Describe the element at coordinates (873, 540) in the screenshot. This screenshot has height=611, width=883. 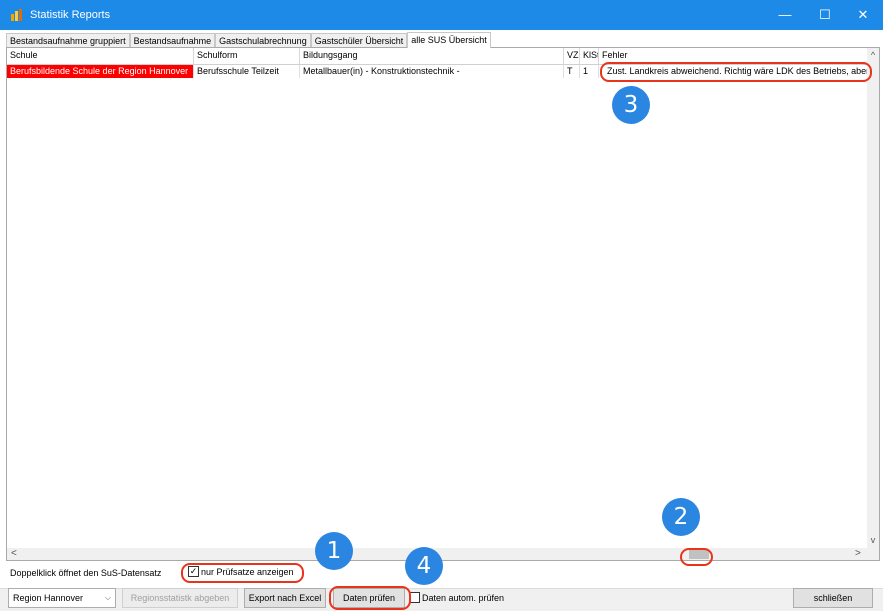
I see `scroll-down-icon: v` at that location.